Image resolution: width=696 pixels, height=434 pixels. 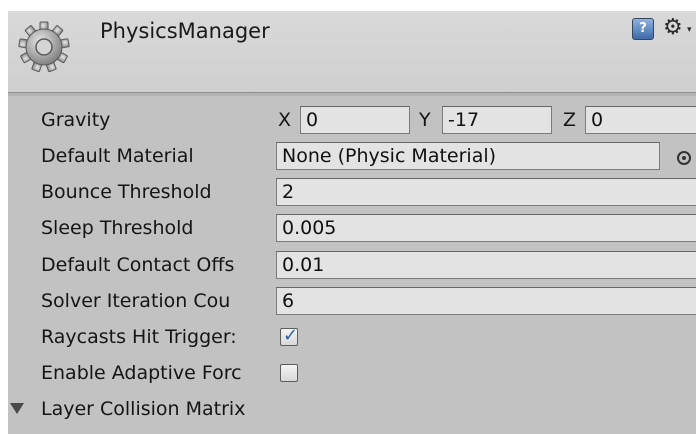 What do you see at coordinates (684, 158) in the screenshot?
I see `object-picker-icon` at bounding box center [684, 158].